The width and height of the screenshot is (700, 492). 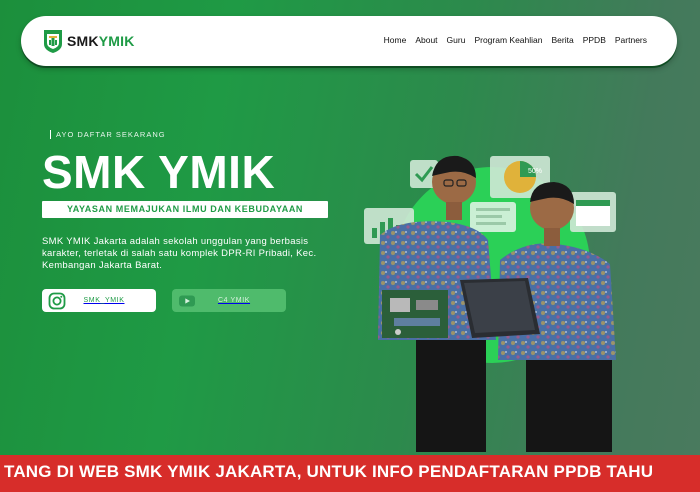 What do you see at coordinates (631, 40) in the screenshot?
I see `nav-partners: Partners` at bounding box center [631, 40].